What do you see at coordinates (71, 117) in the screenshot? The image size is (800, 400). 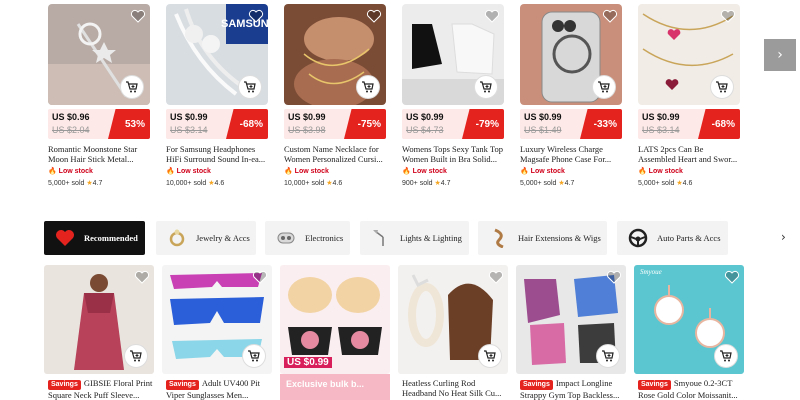 I see `price: US $0.96` at bounding box center [71, 117].